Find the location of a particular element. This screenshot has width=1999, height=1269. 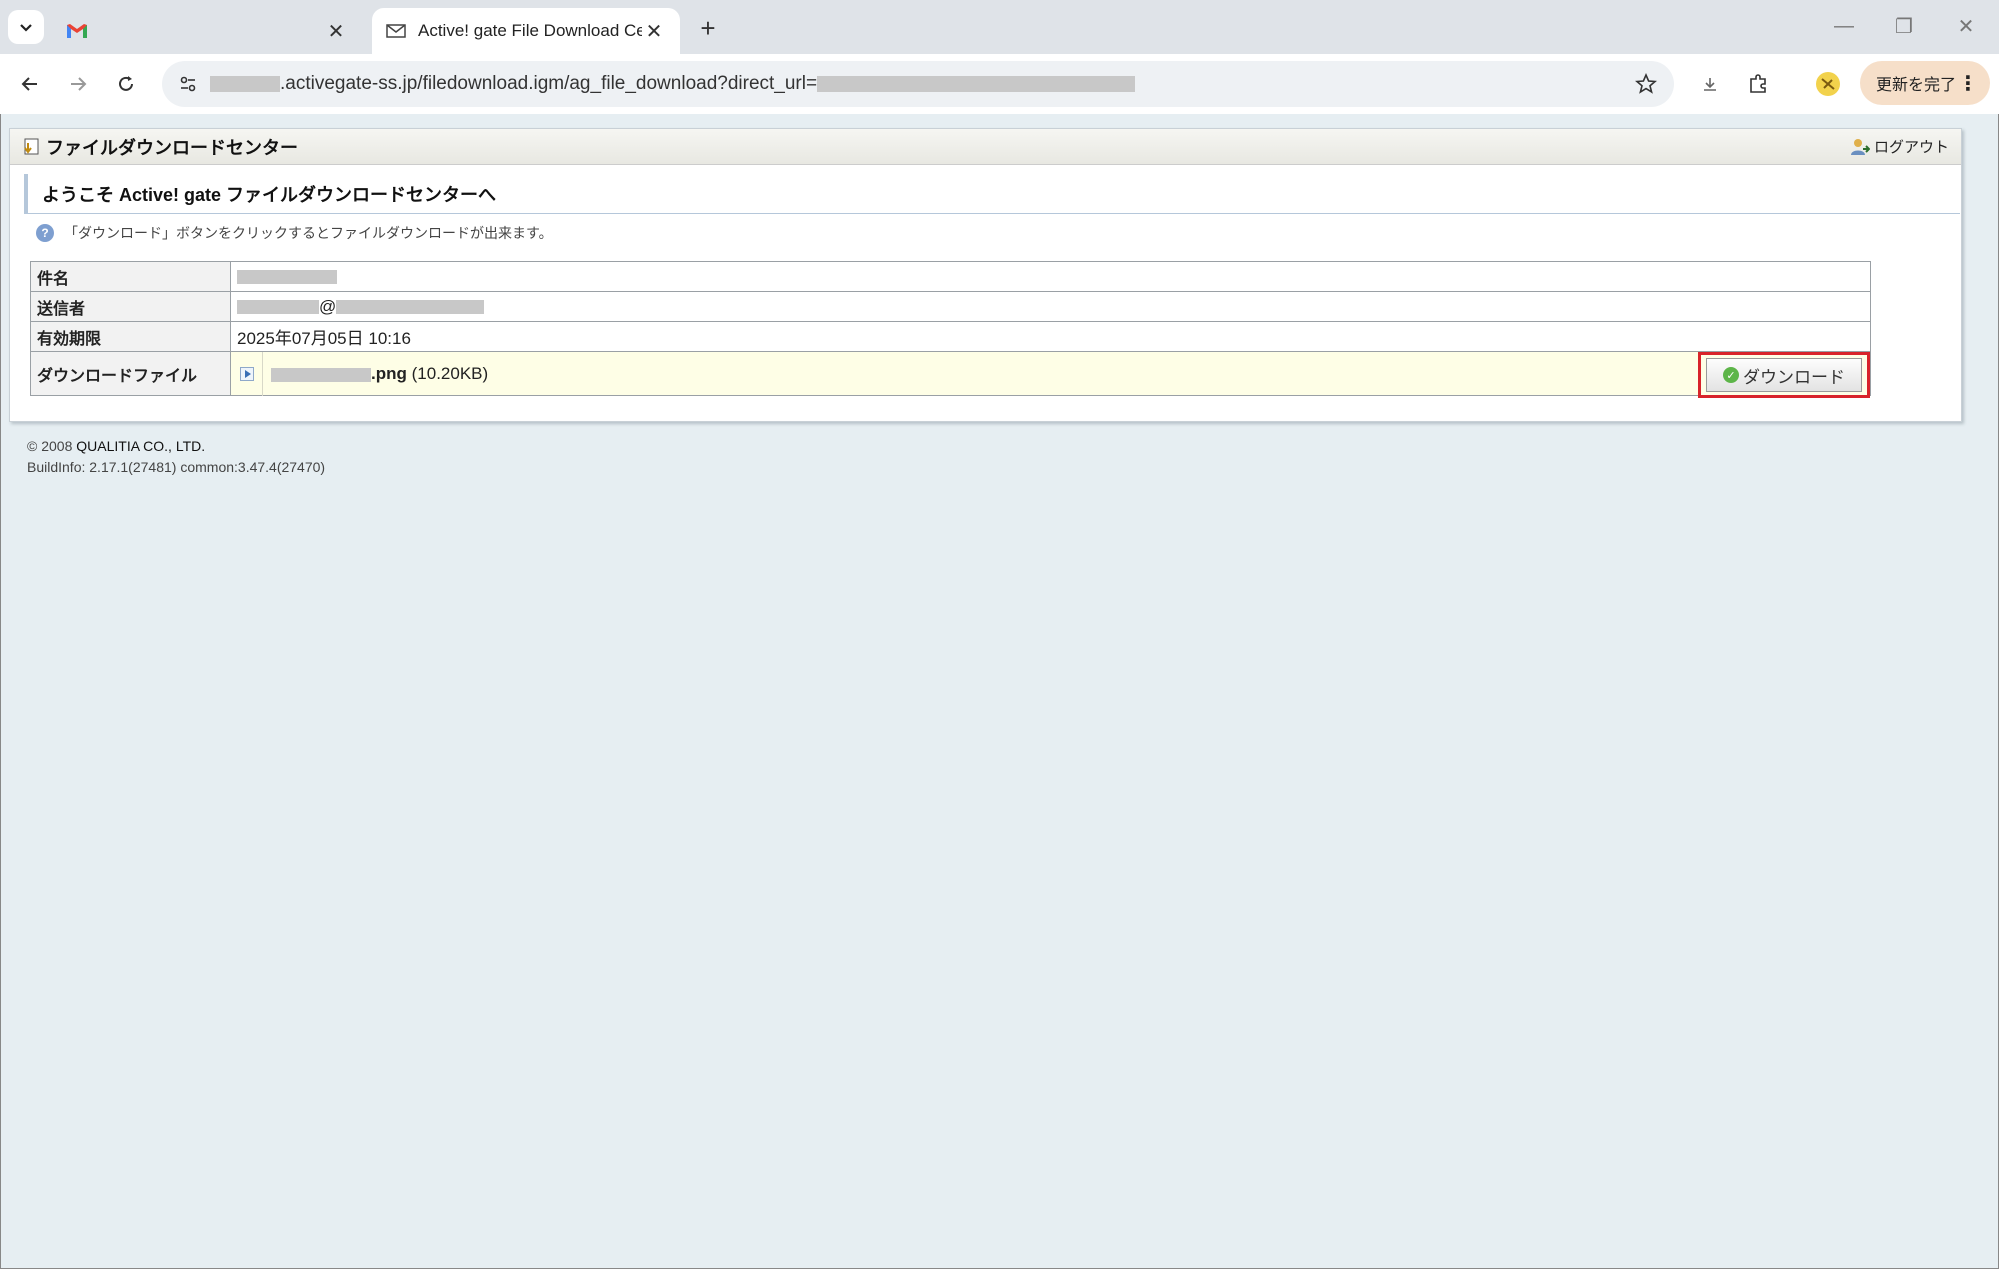

file-play-icon is located at coordinates (246, 374).